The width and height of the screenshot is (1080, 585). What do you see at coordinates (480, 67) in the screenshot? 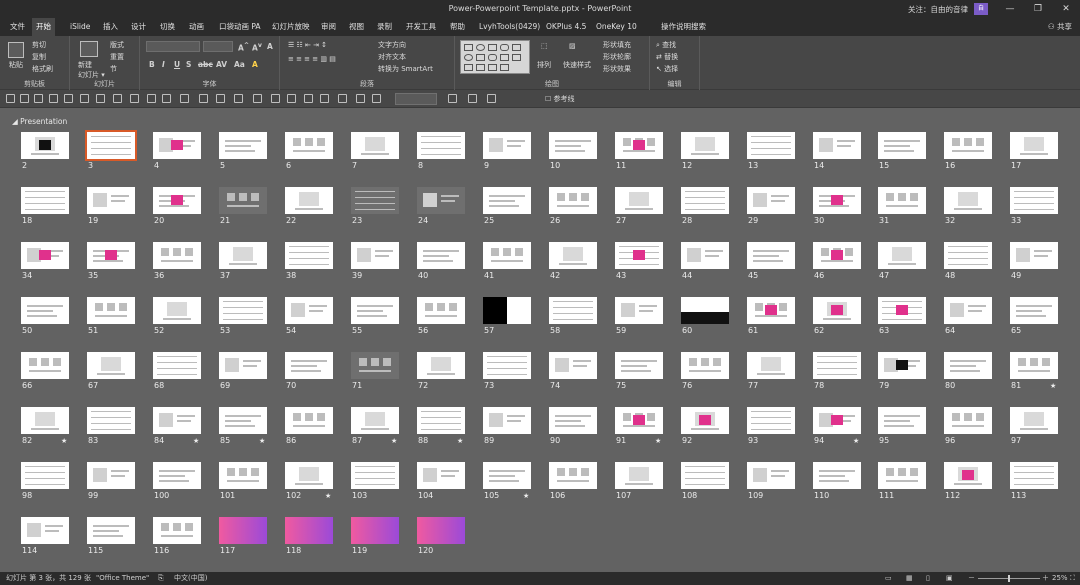
I see `star-shape-icon` at bounding box center [480, 67].